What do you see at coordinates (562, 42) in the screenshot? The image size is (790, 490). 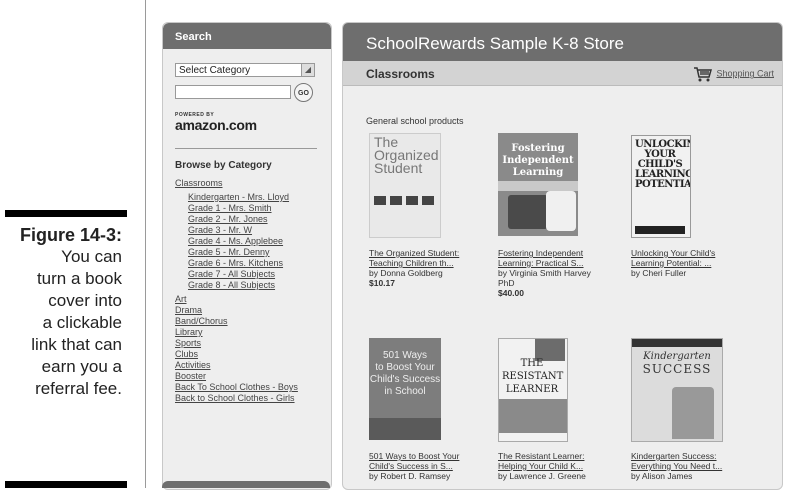 I see `store-title: SchoolRewards Sample K-8 Store` at bounding box center [562, 42].